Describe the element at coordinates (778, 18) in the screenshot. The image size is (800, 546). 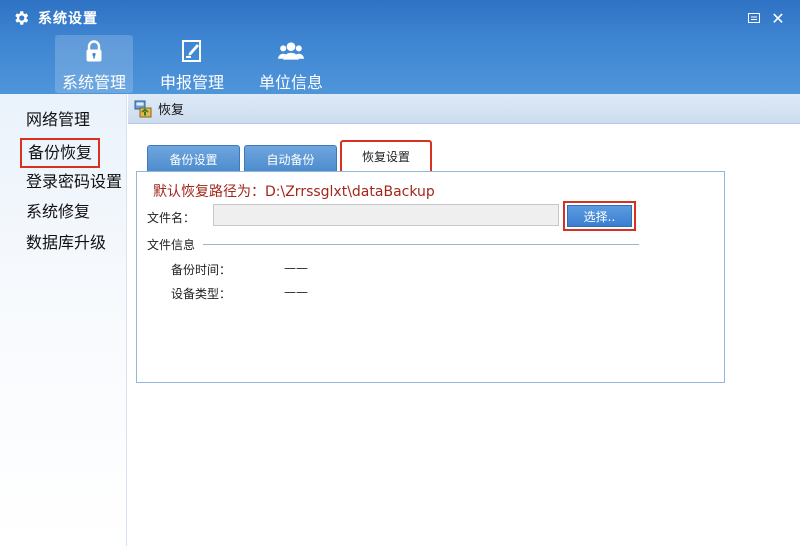
I see `close-icon: ✕` at that location.